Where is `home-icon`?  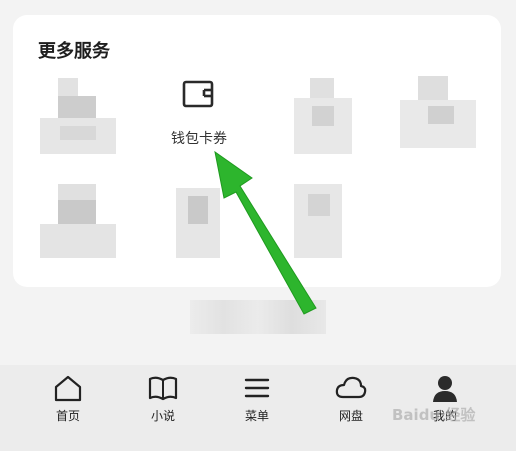
home-icon is located at coordinates (68, 388).